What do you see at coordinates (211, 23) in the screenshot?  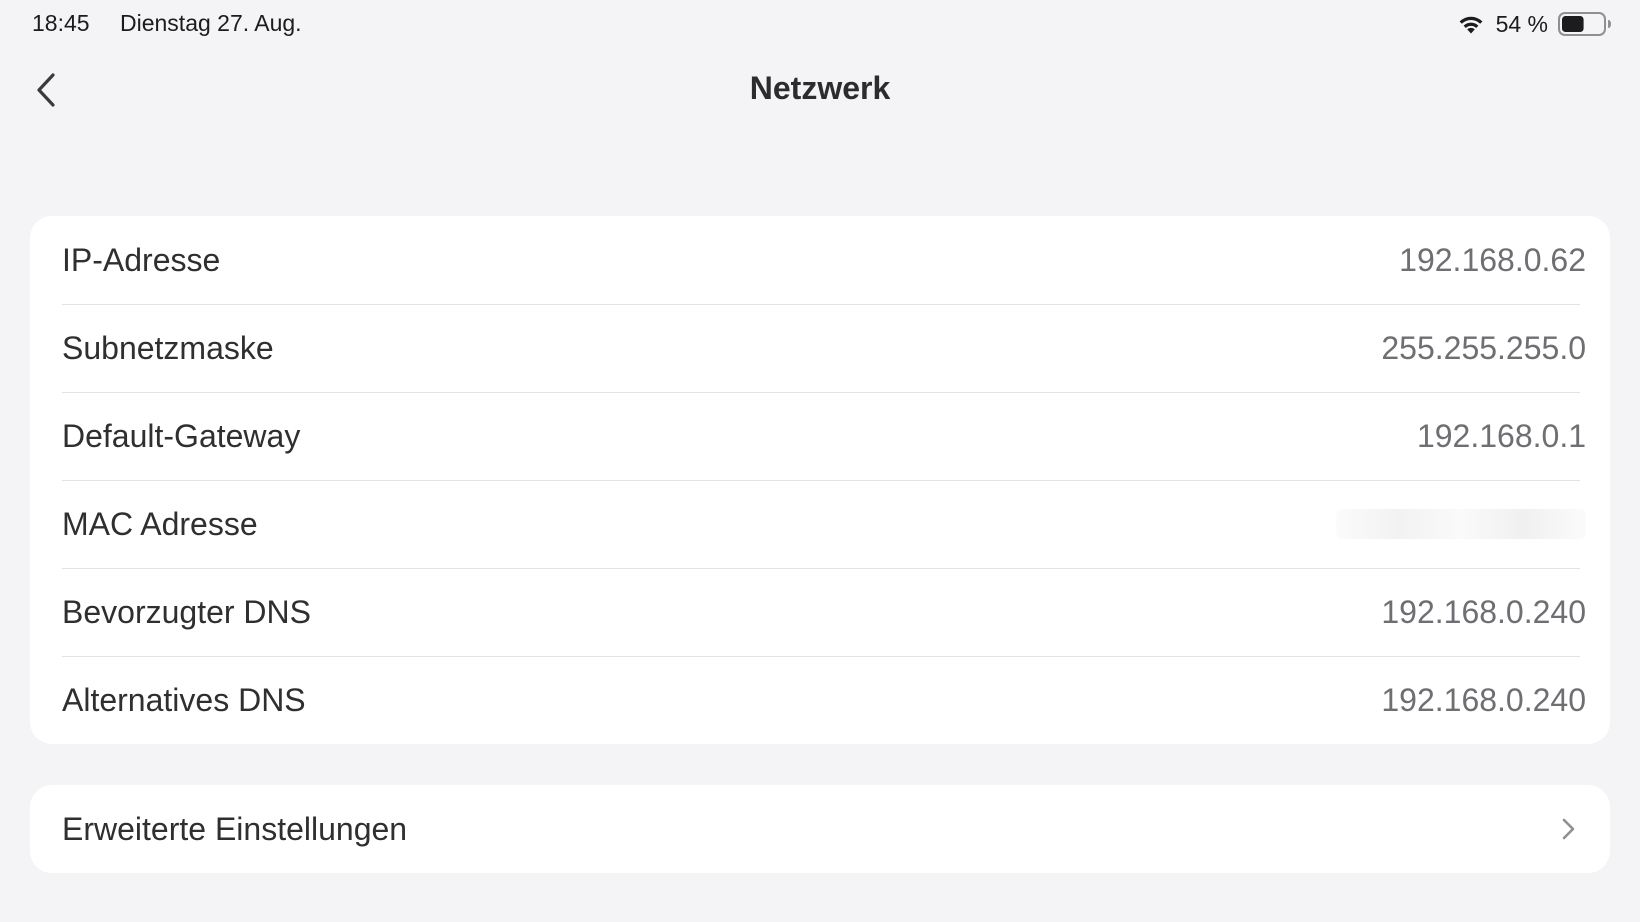 I see `status-date: Dienstag 27. Aug.` at bounding box center [211, 23].